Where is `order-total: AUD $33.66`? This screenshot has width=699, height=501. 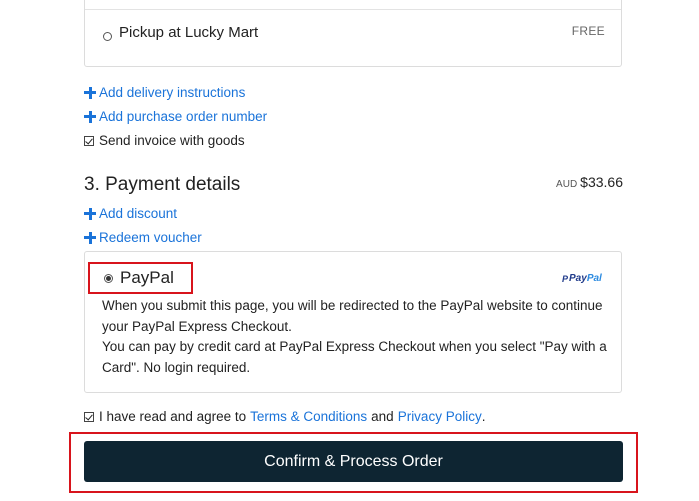 order-total: AUD $33.66 is located at coordinates (589, 182).